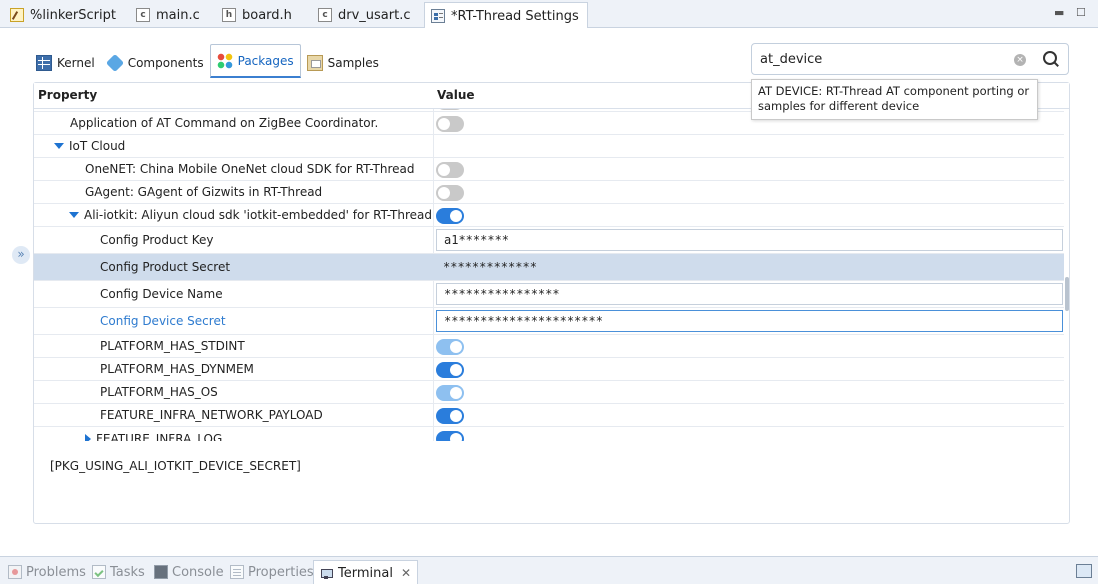 This screenshot has width=1098, height=584. Describe the element at coordinates (237, 572) in the screenshot. I see `properties-icon` at that location.